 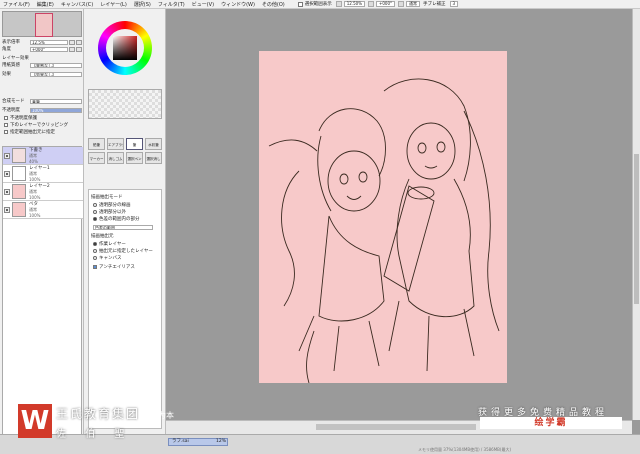 I want to click on threshold-select: 色差の範囲, so click(x=123, y=227).